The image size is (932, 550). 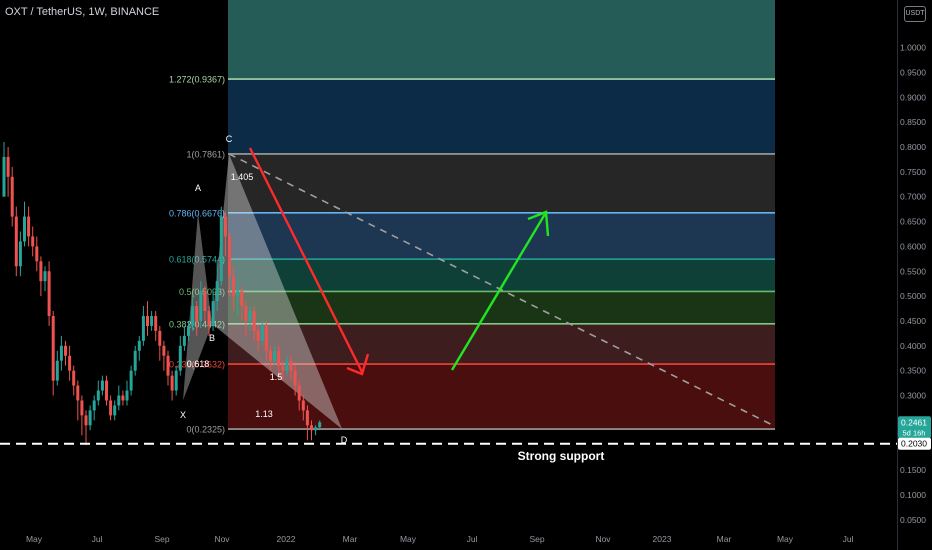 What do you see at coordinates (913, 520) in the screenshot?
I see `y-tick-label: 0.0500` at bounding box center [913, 520].